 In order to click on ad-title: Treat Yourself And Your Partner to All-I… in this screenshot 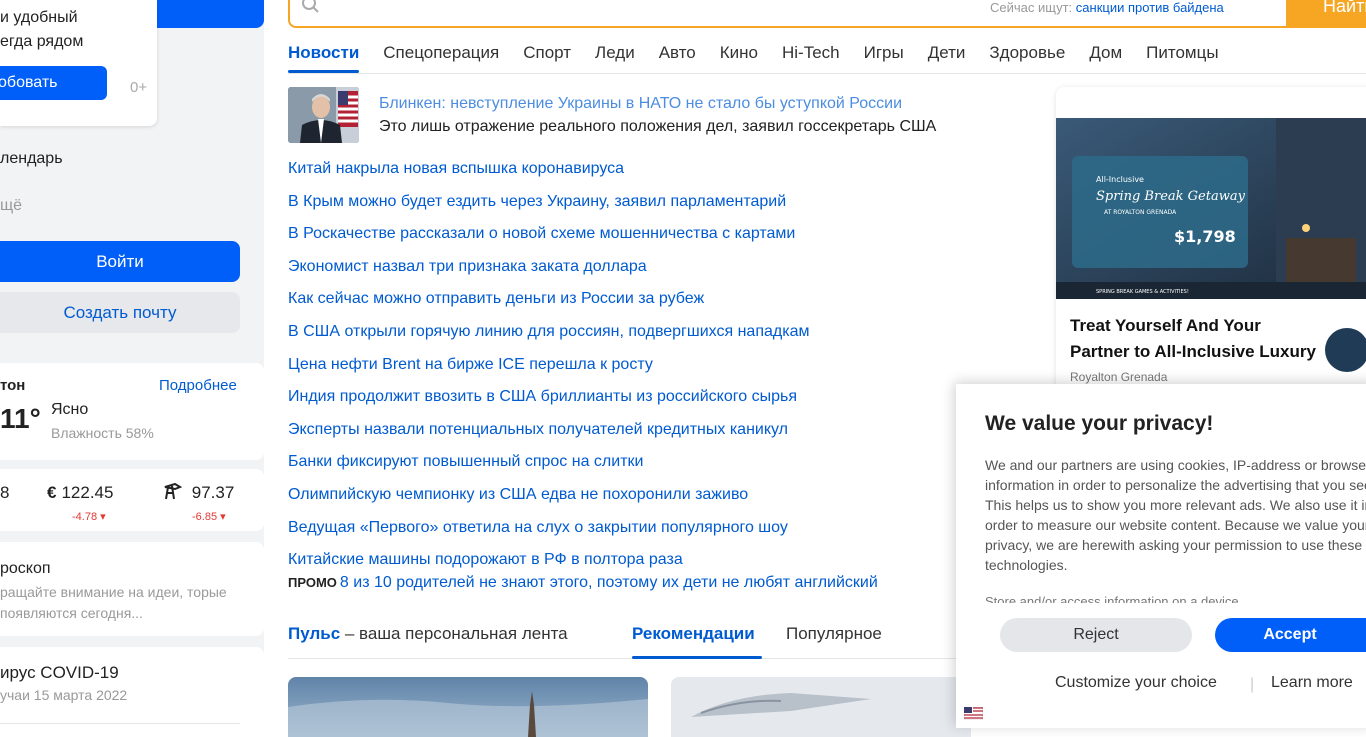, I will do `click(1195, 339)`.